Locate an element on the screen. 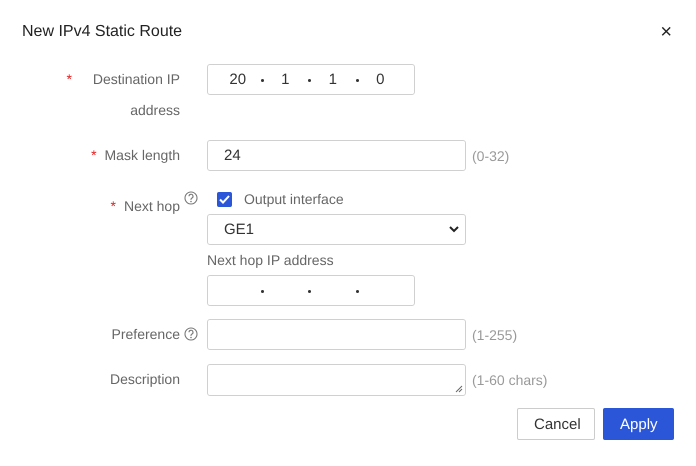  checkbox is located at coordinates (224, 199).